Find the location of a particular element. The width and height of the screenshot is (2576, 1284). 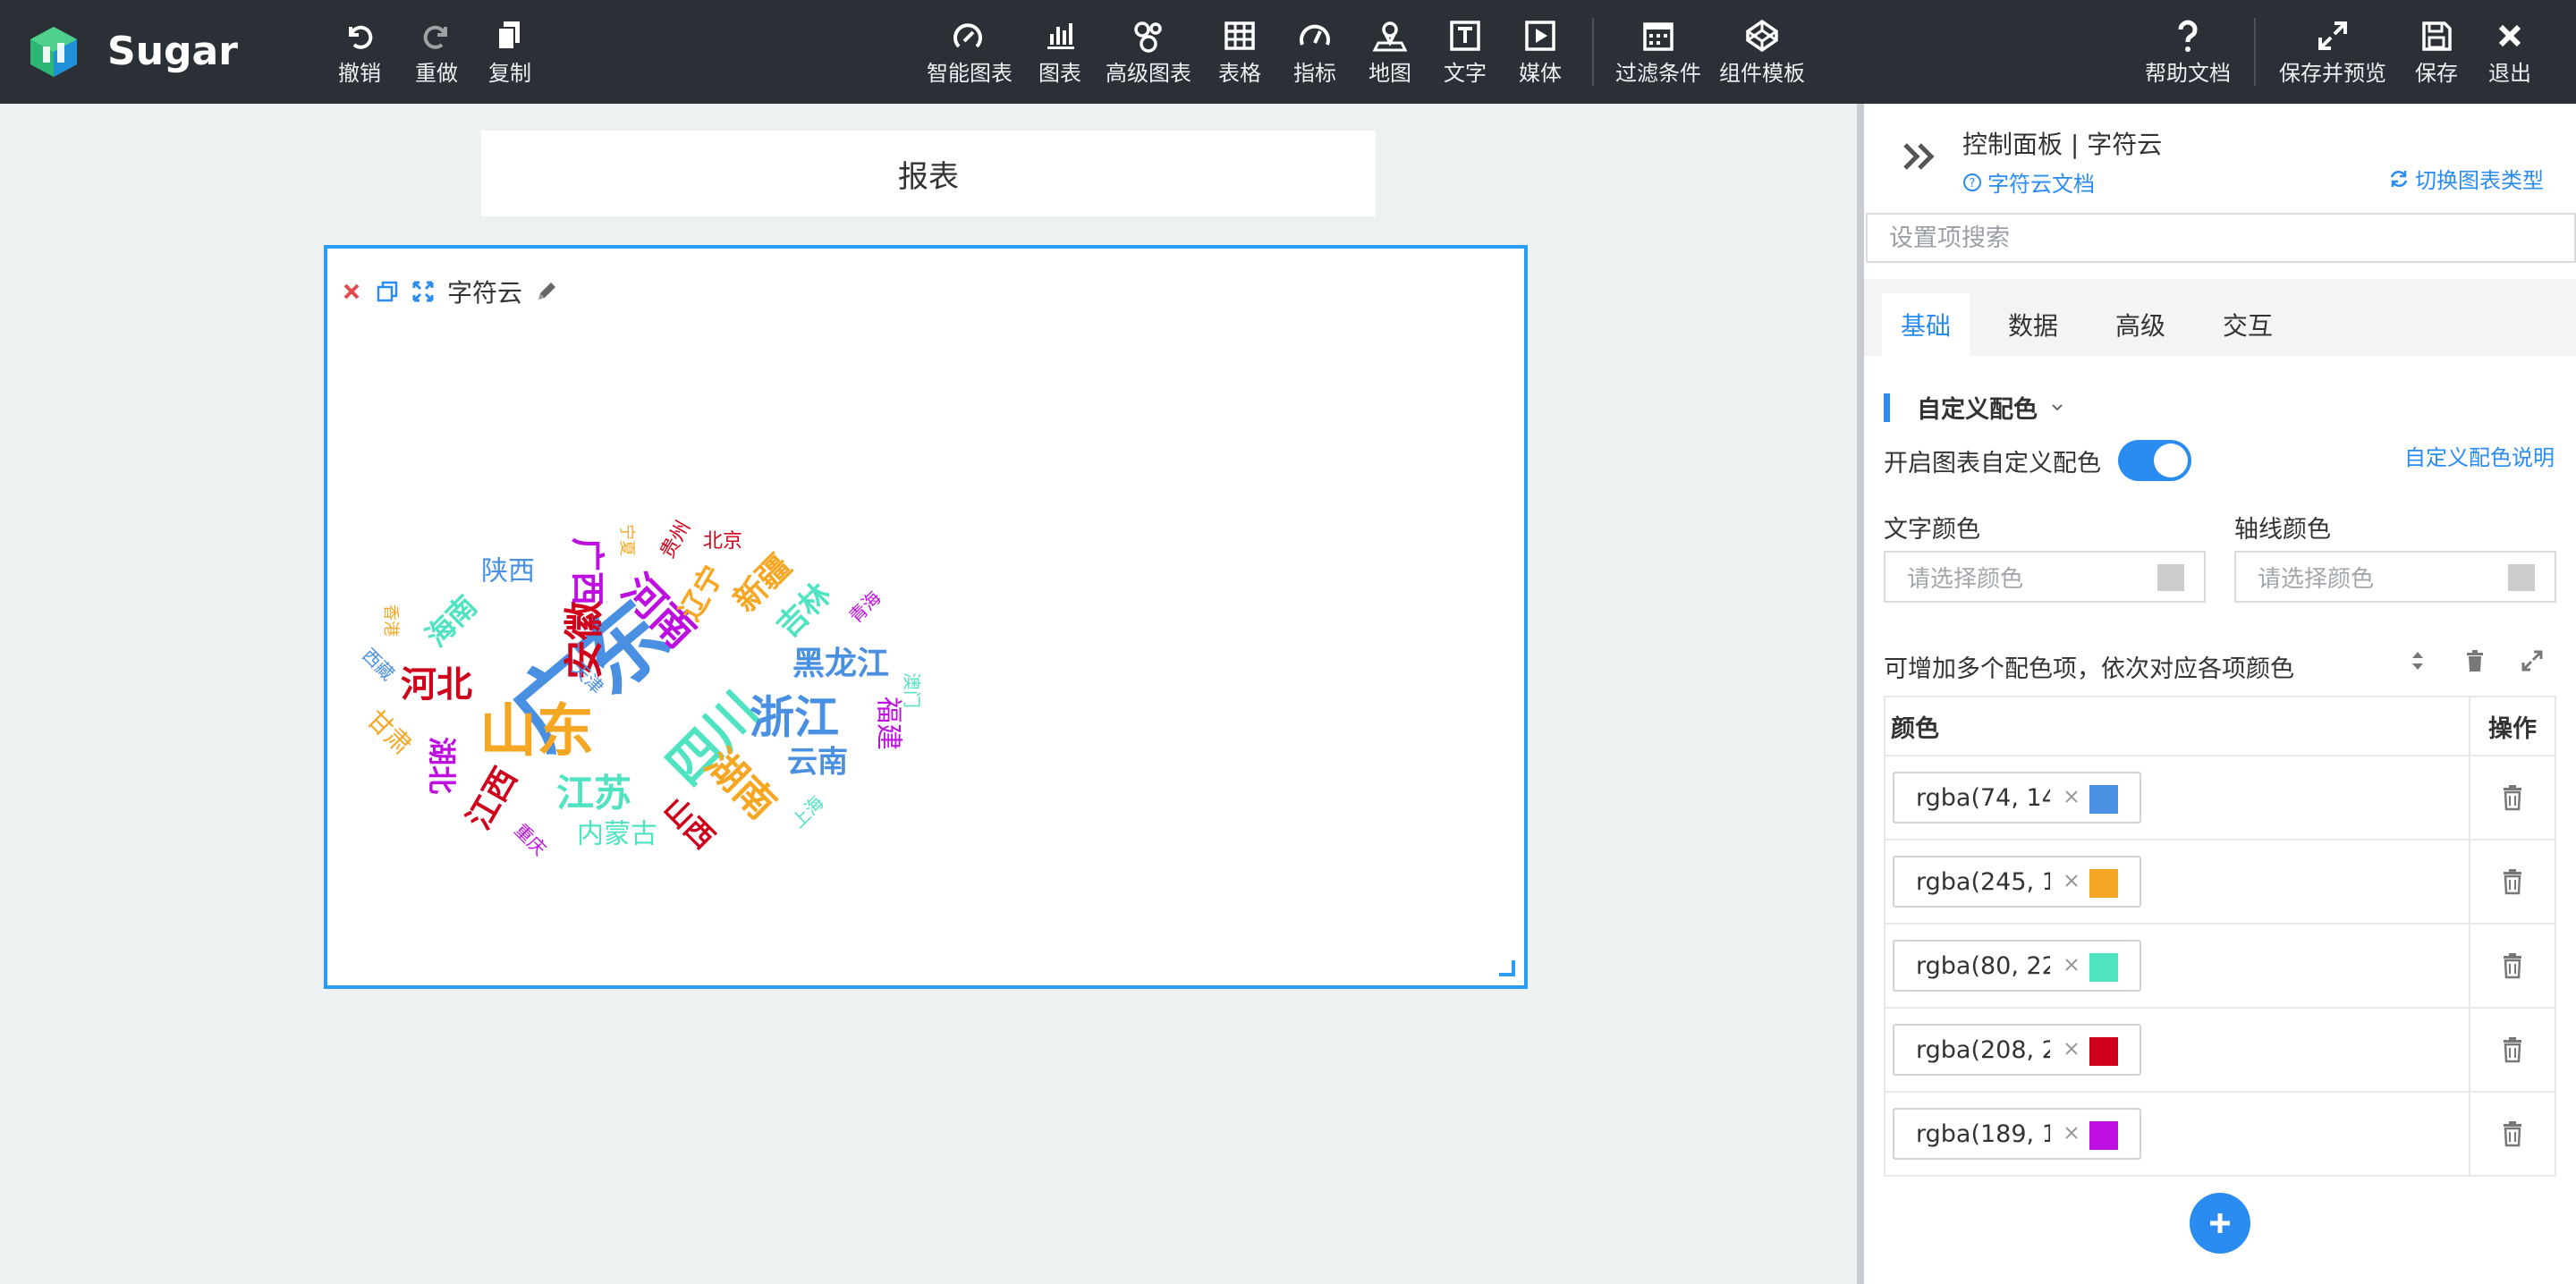

wordcloud-word: 上海 is located at coordinates (807, 812).